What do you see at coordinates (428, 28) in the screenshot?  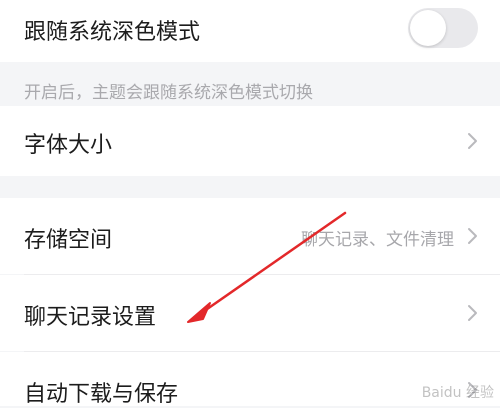 I see `toggle-knob` at bounding box center [428, 28].